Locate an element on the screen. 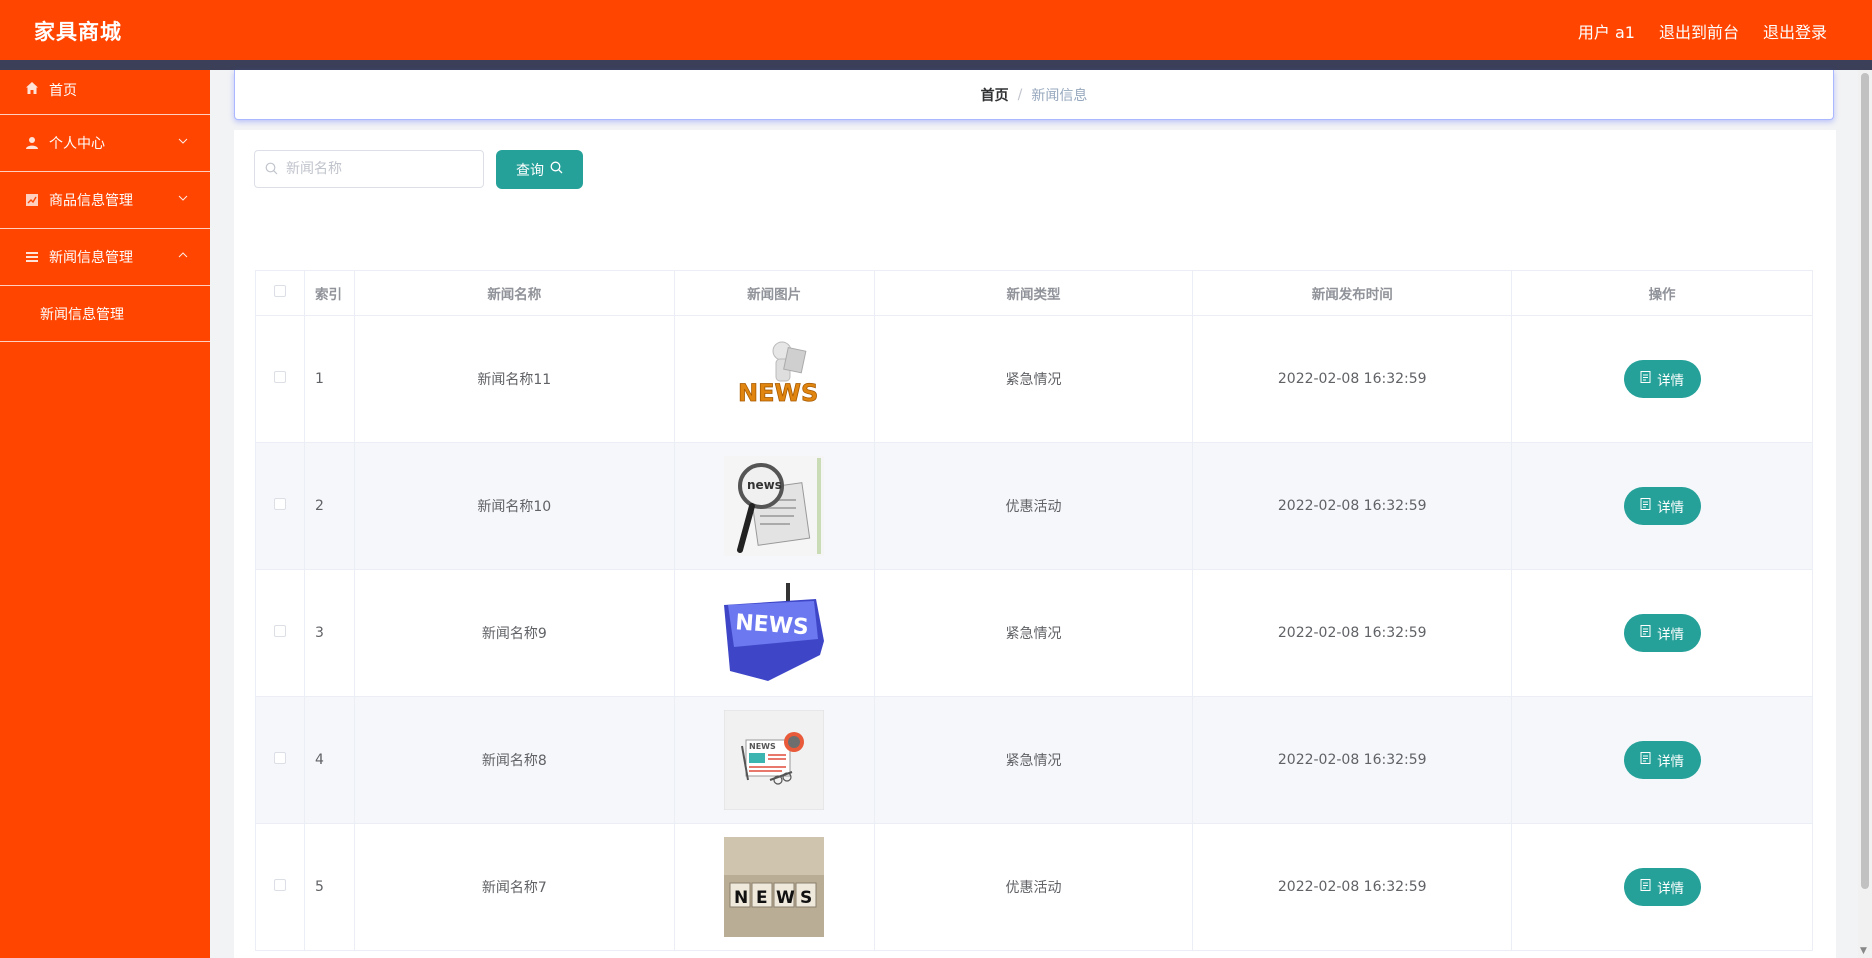 This screenshot has width=1872, height=958. select-all-checkbox is located at coordinates (279, 291).